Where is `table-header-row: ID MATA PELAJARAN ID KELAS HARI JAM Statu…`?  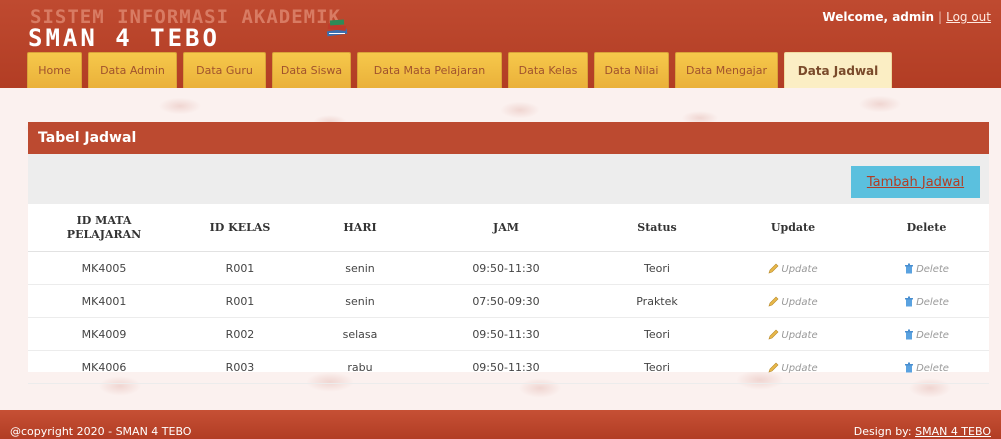 table-header-row: ID MATA PELAJARAN ID KELAS HARI JAM Statu… is located at coordinates (508, 228).